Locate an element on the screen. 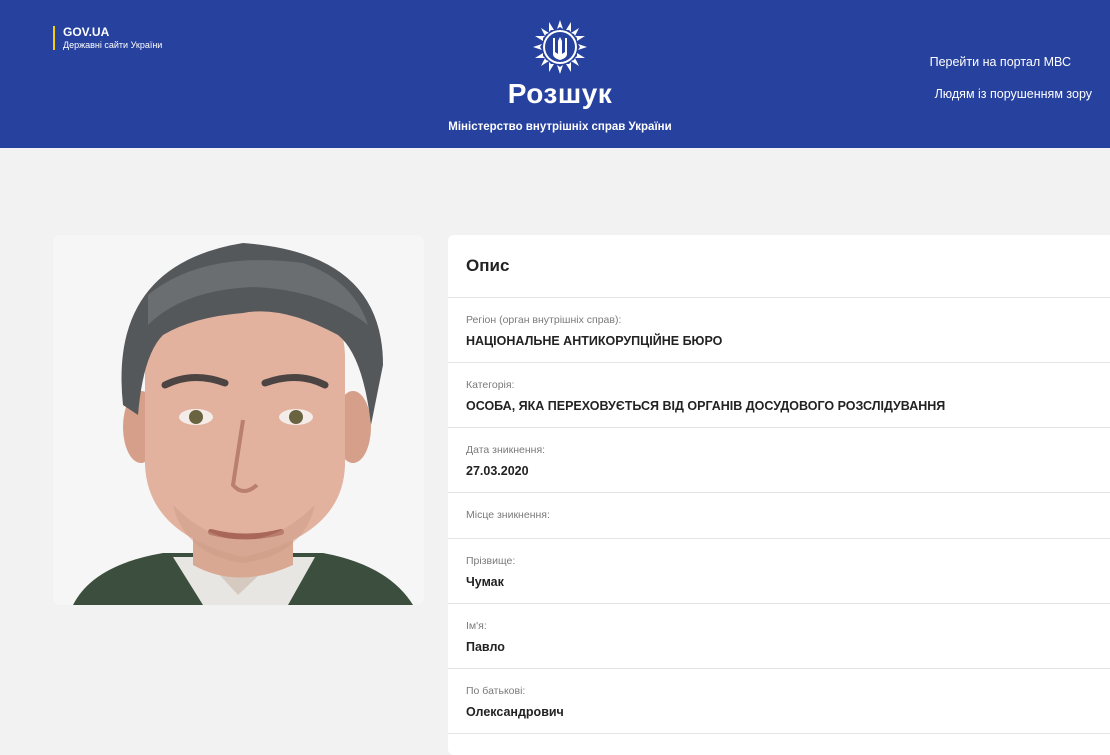  field-value: Олександрович is located at coordinates (515, 712).